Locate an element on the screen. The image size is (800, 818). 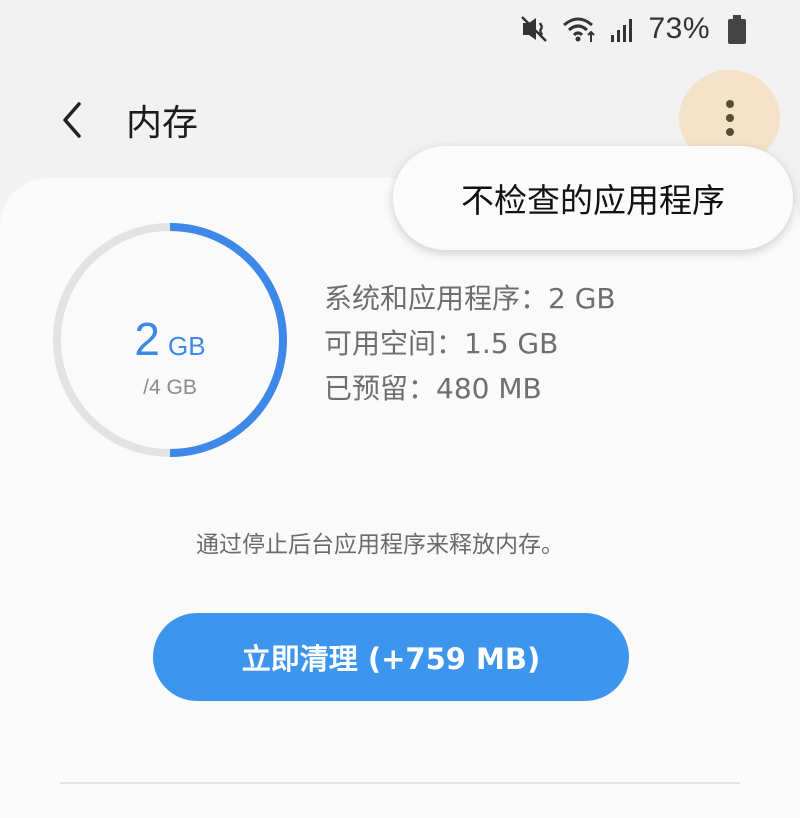
popup-menu: 不检查的应用程序 is located at coordinates (593, 198).